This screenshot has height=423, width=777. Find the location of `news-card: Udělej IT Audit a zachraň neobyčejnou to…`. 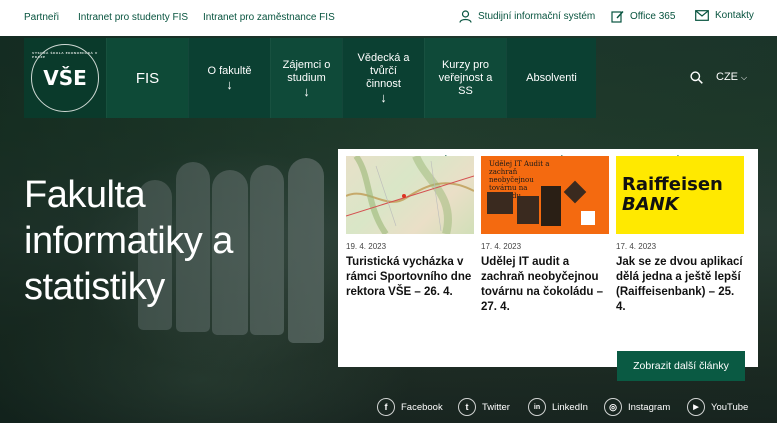

news-card: Udělej IT Audit a zachraň neobyčejnou to… is located at coordinates (545, 234).